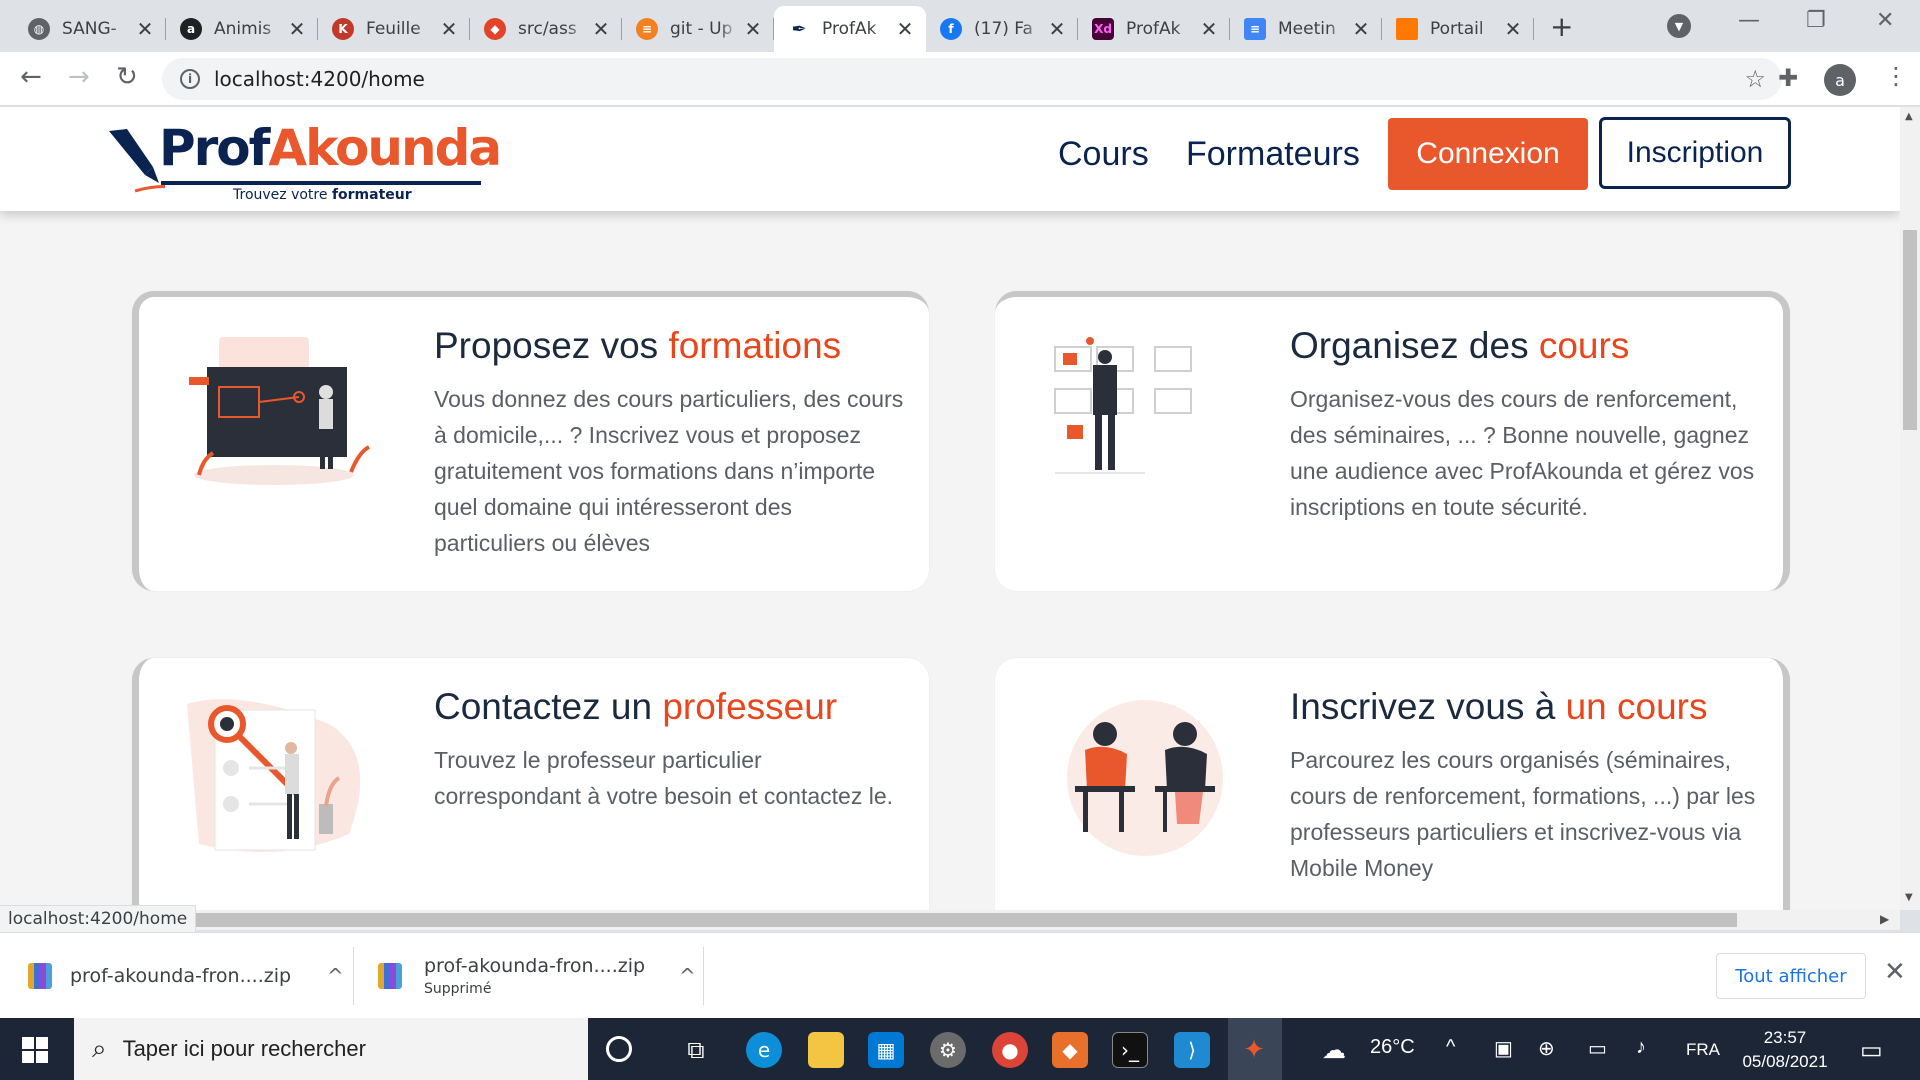 The image size is (1920, 1080). I want to click on microsoft-store-icon: ▦, so click(886, 1050).